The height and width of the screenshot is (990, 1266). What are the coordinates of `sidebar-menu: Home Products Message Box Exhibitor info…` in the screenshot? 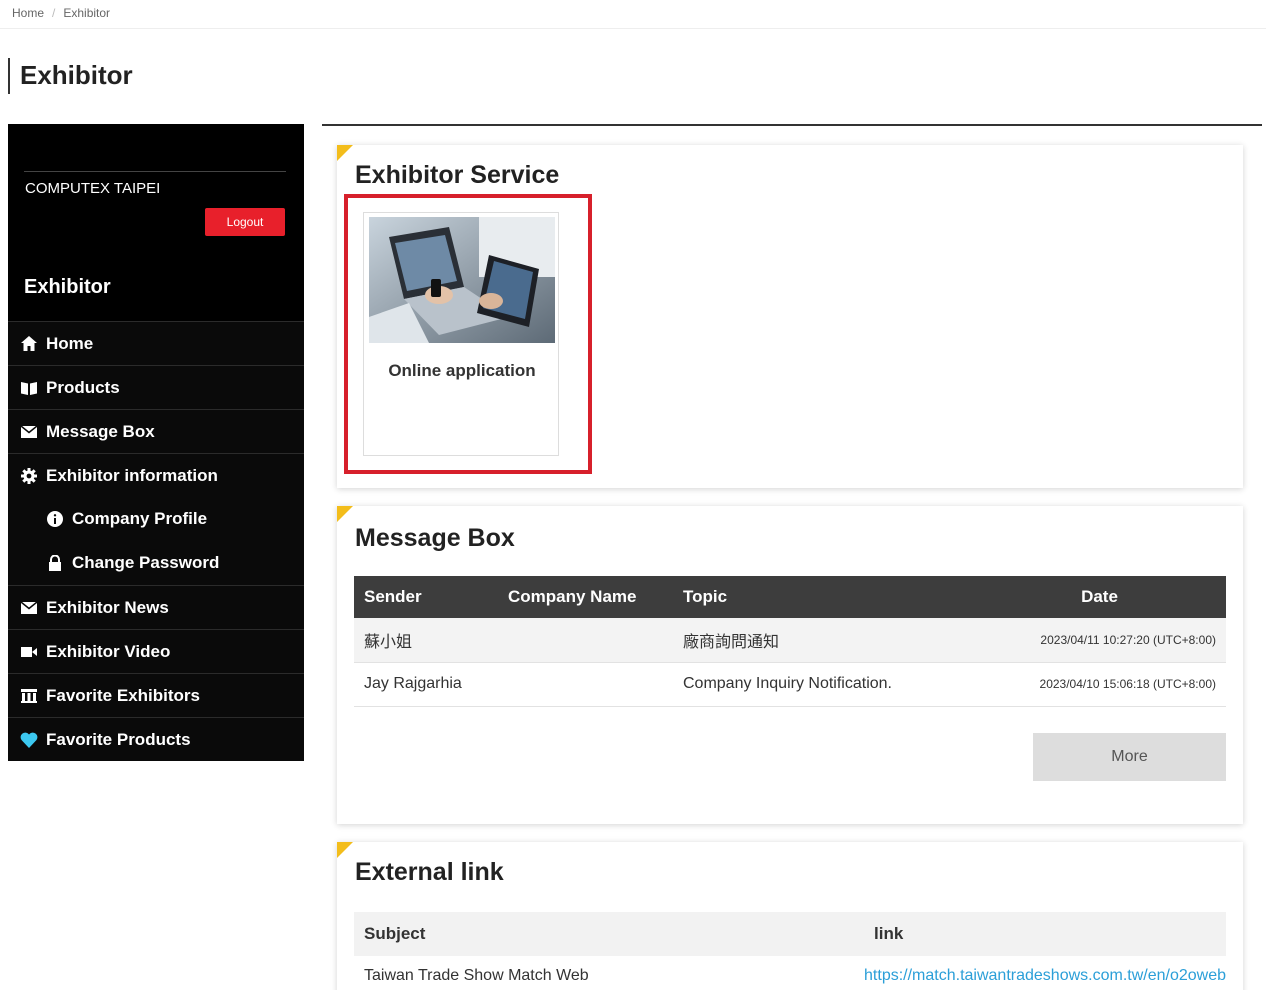 It's located at (156, 541).